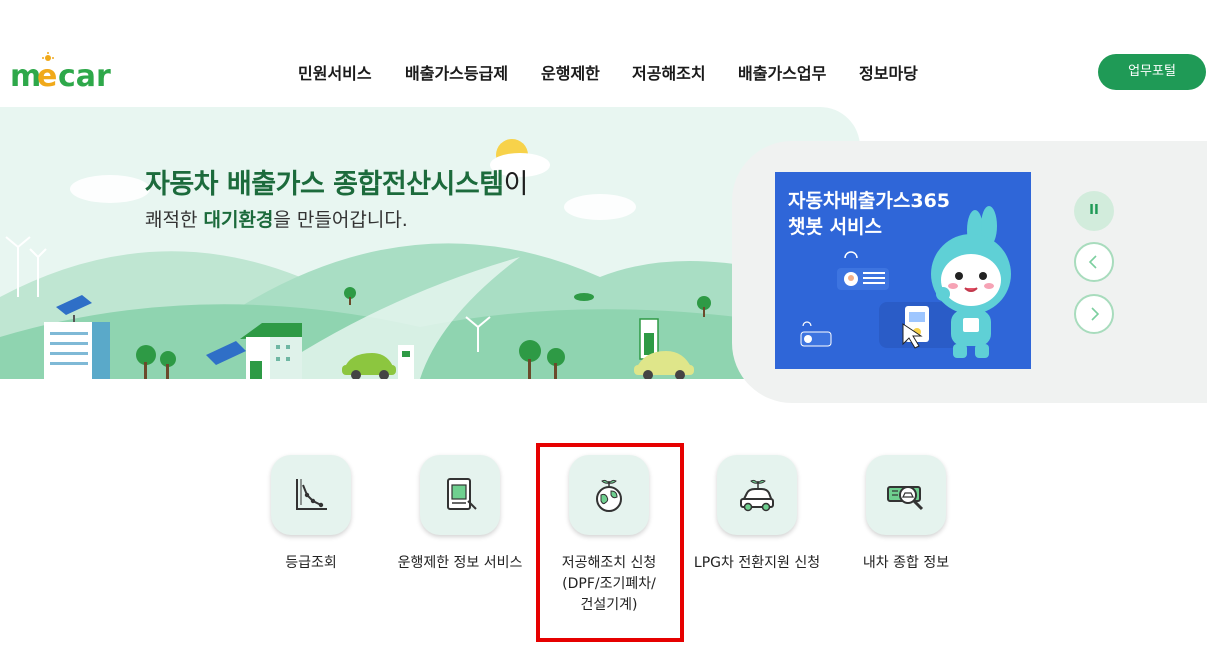  What do you see at coordinates (336, 184) in the screenshot?
I see `hero-title: 자동차 배출가스 종합전산시스템이` at bounding box center [336, 184].